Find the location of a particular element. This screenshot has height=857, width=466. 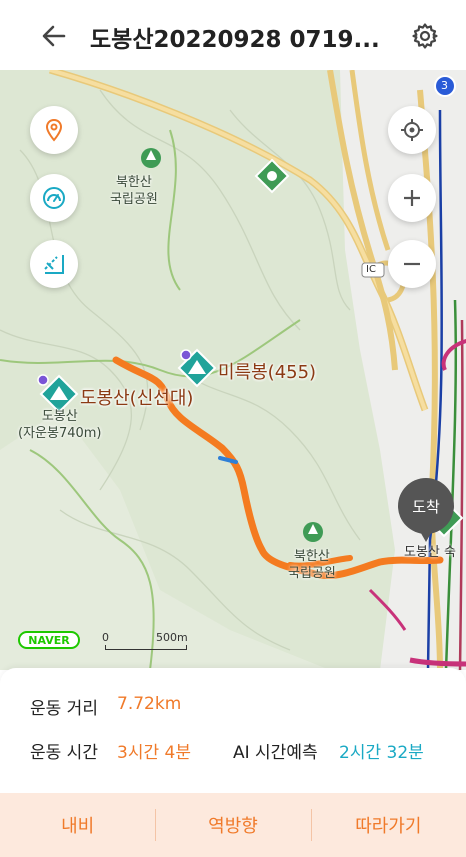

distance-label: 운동 거리 is located at coordinates (64, 709).